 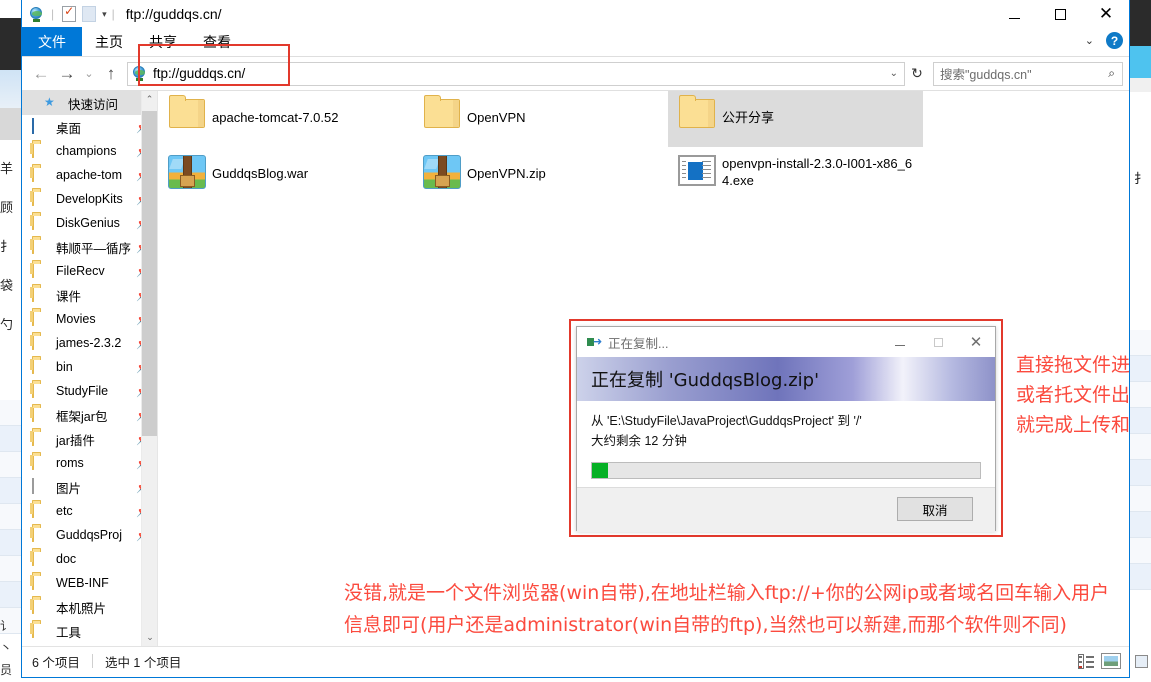 I want to click on maximize-button, so click(x=1060, y=14).